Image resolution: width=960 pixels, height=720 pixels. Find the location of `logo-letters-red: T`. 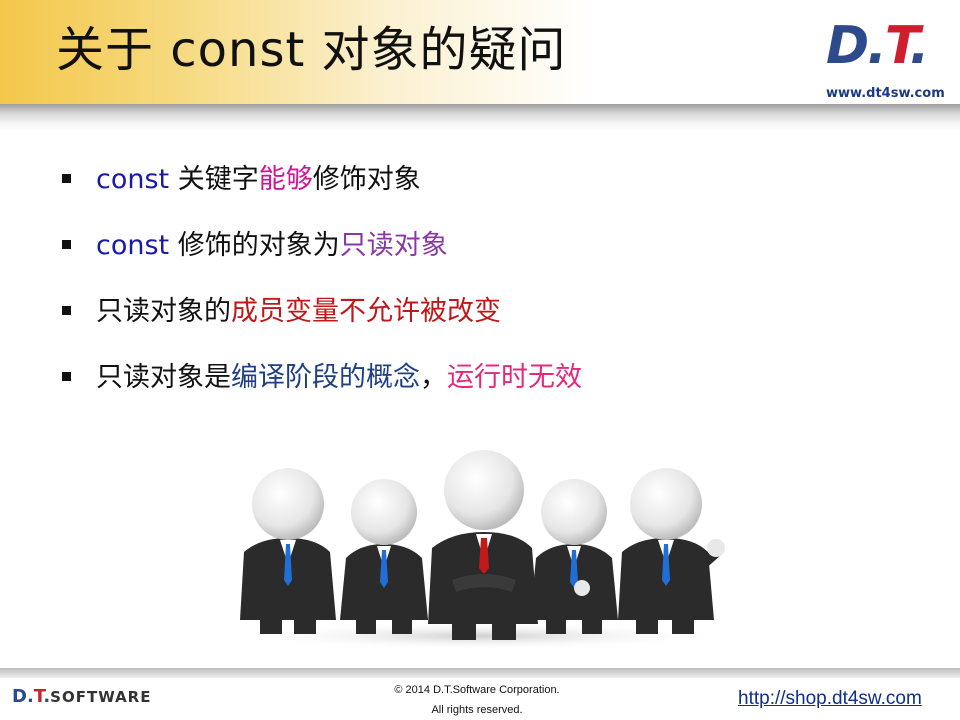

logo-letters-red: T is located at coordinates (898, 46).